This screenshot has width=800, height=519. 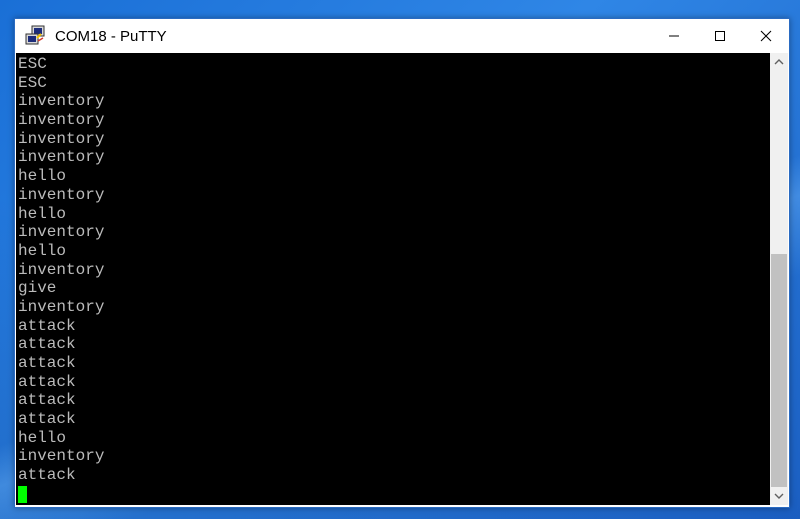 What do you see at coordinates (402, 36) in the screenshot?
I see `title-bar: COM18 - PuTTY` at bounding box center [402, 36].